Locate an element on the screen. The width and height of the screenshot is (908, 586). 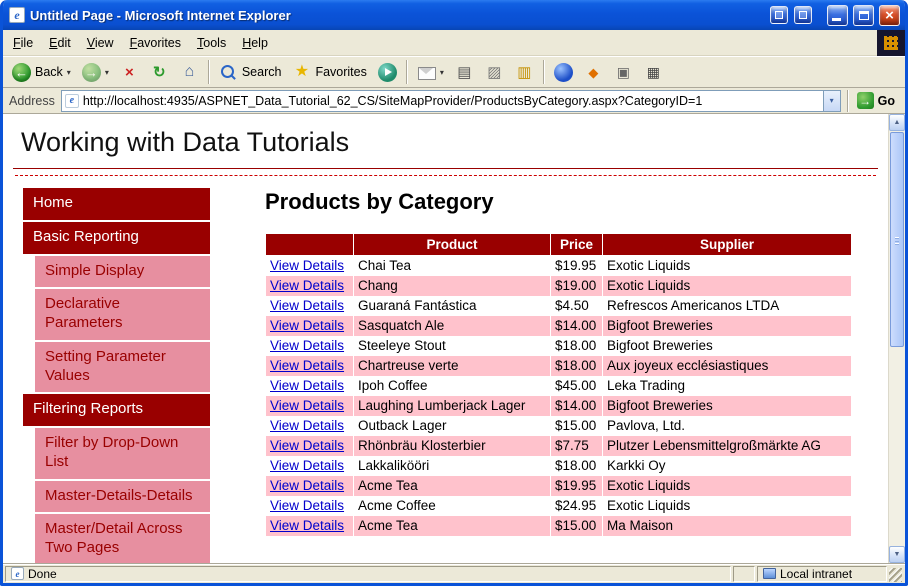
price-cell: $18.00 is located at coordinates (576, 365).